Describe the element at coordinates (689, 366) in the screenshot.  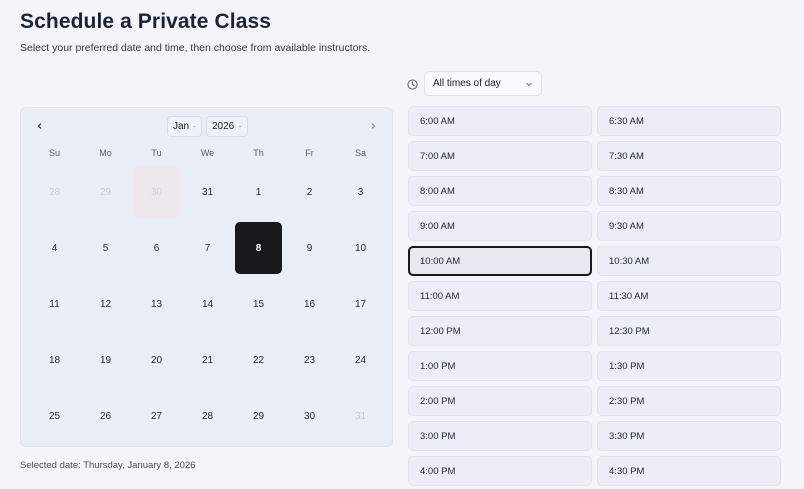
I see `time-slot: 1:30 PM` at that location.